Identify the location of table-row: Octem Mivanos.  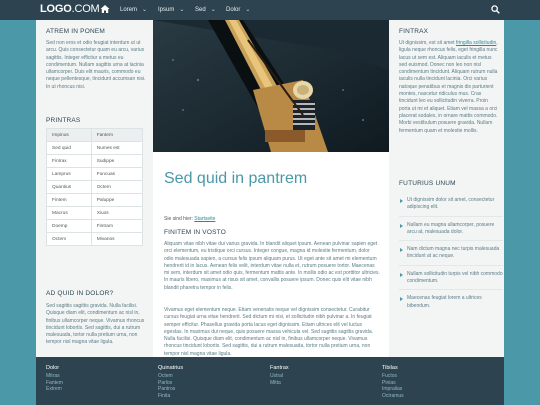
(95, 239).